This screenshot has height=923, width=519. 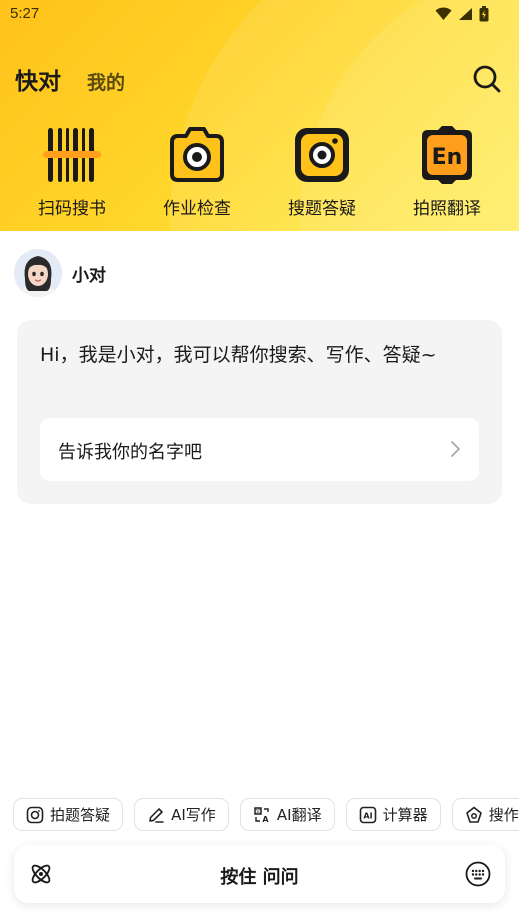 What do you see at coordinates (193, 815) in the screenshot?
I see `chip-label: AI写作` at bounding box center [193, 815].